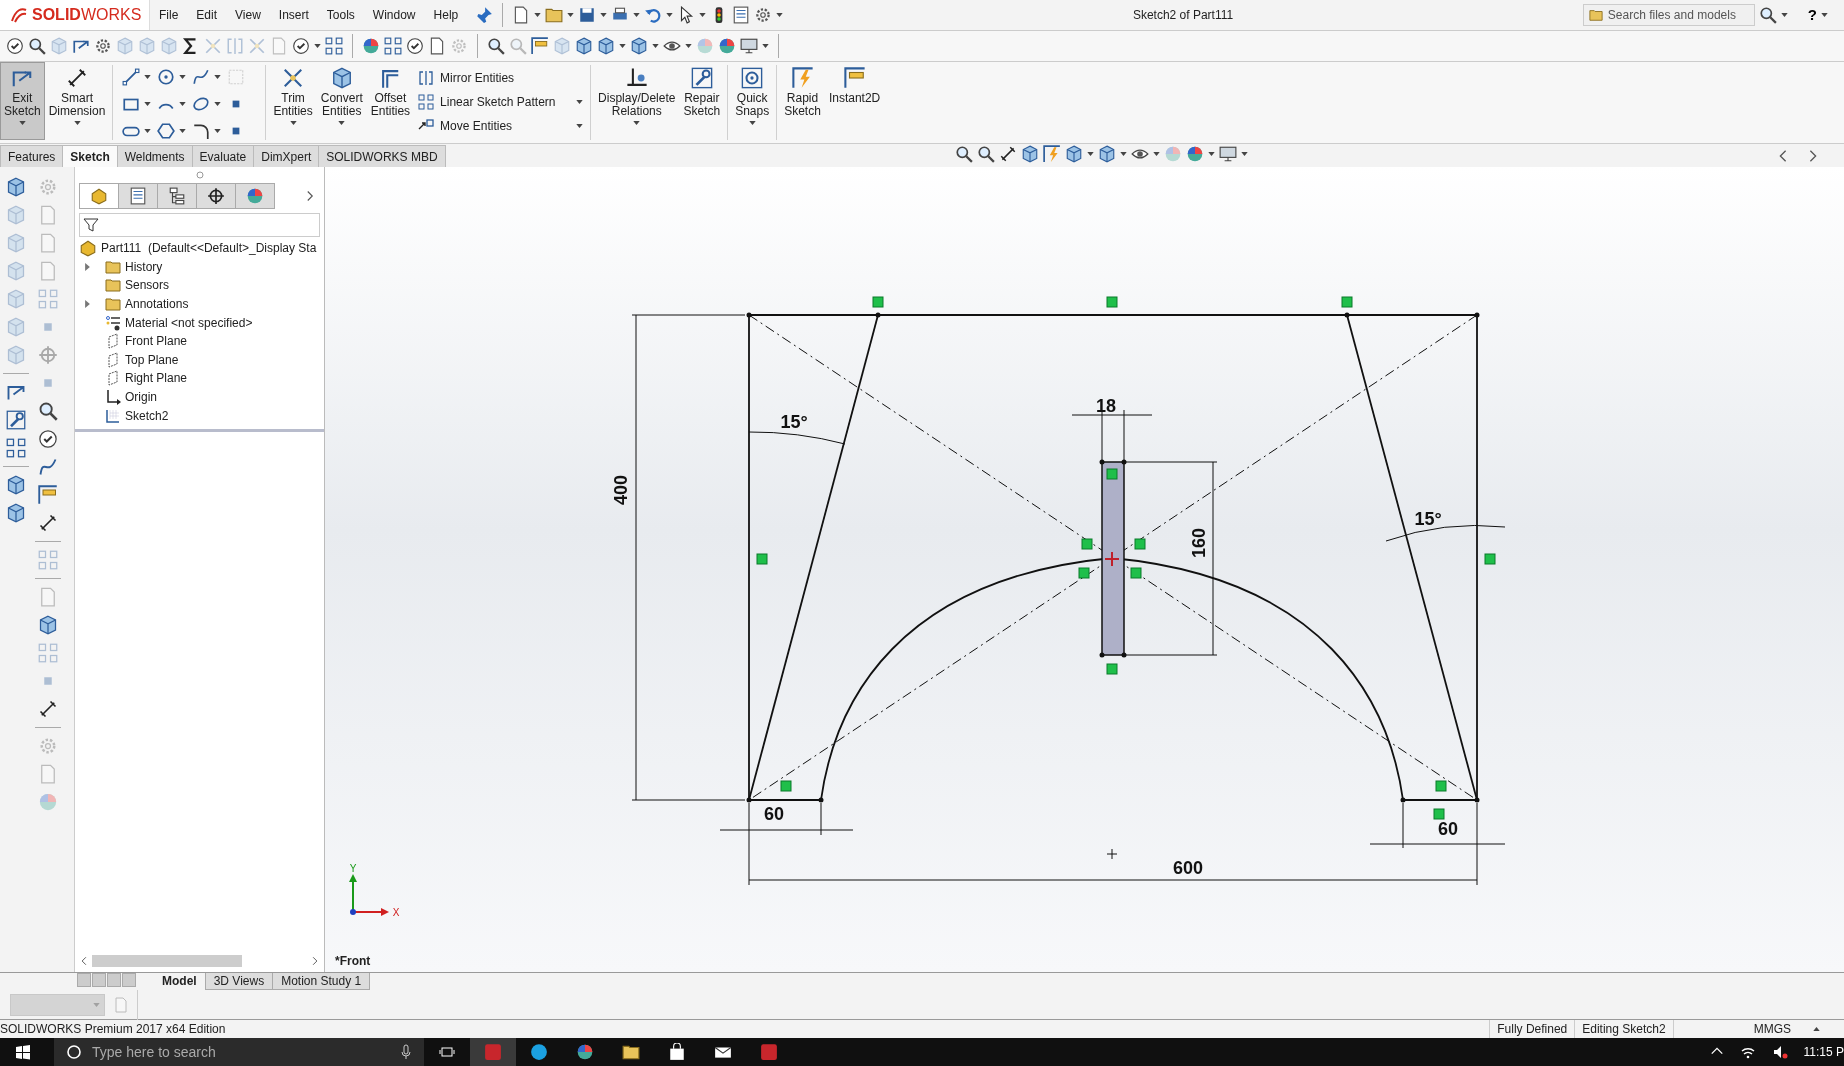 This screenshot has width=1844, height=1066. I want to click on ribbon-button: Rapid Sketch, so click(802, 101).